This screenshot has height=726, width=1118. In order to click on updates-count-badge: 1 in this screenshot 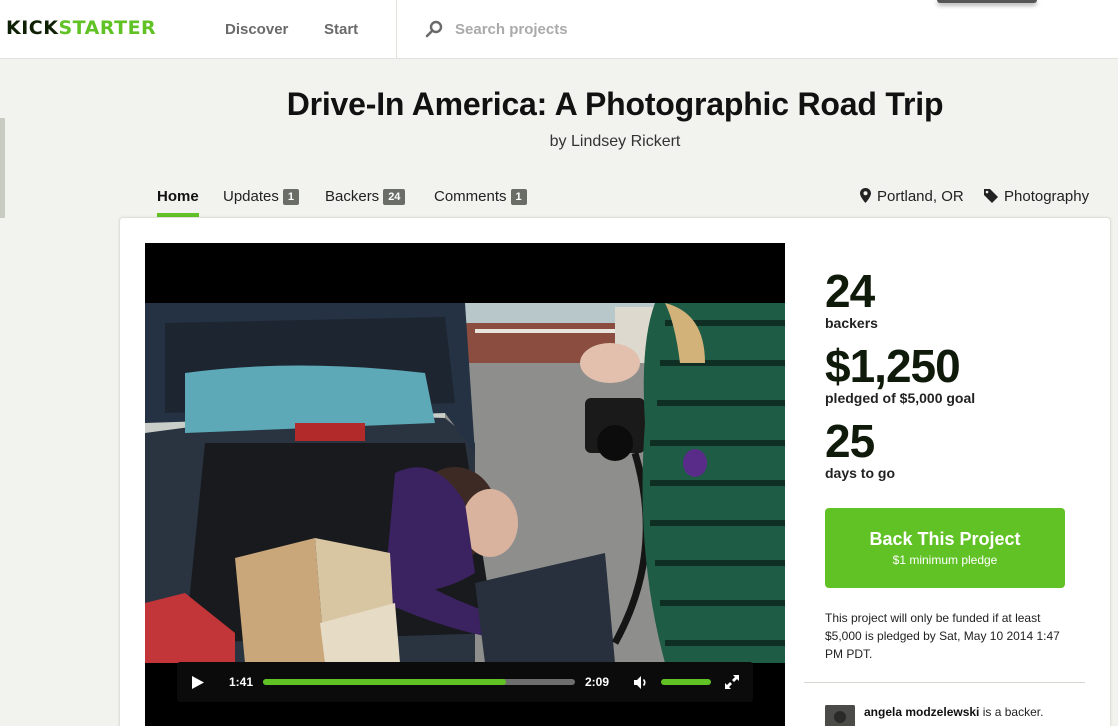, I will do `click(290, 197)`.